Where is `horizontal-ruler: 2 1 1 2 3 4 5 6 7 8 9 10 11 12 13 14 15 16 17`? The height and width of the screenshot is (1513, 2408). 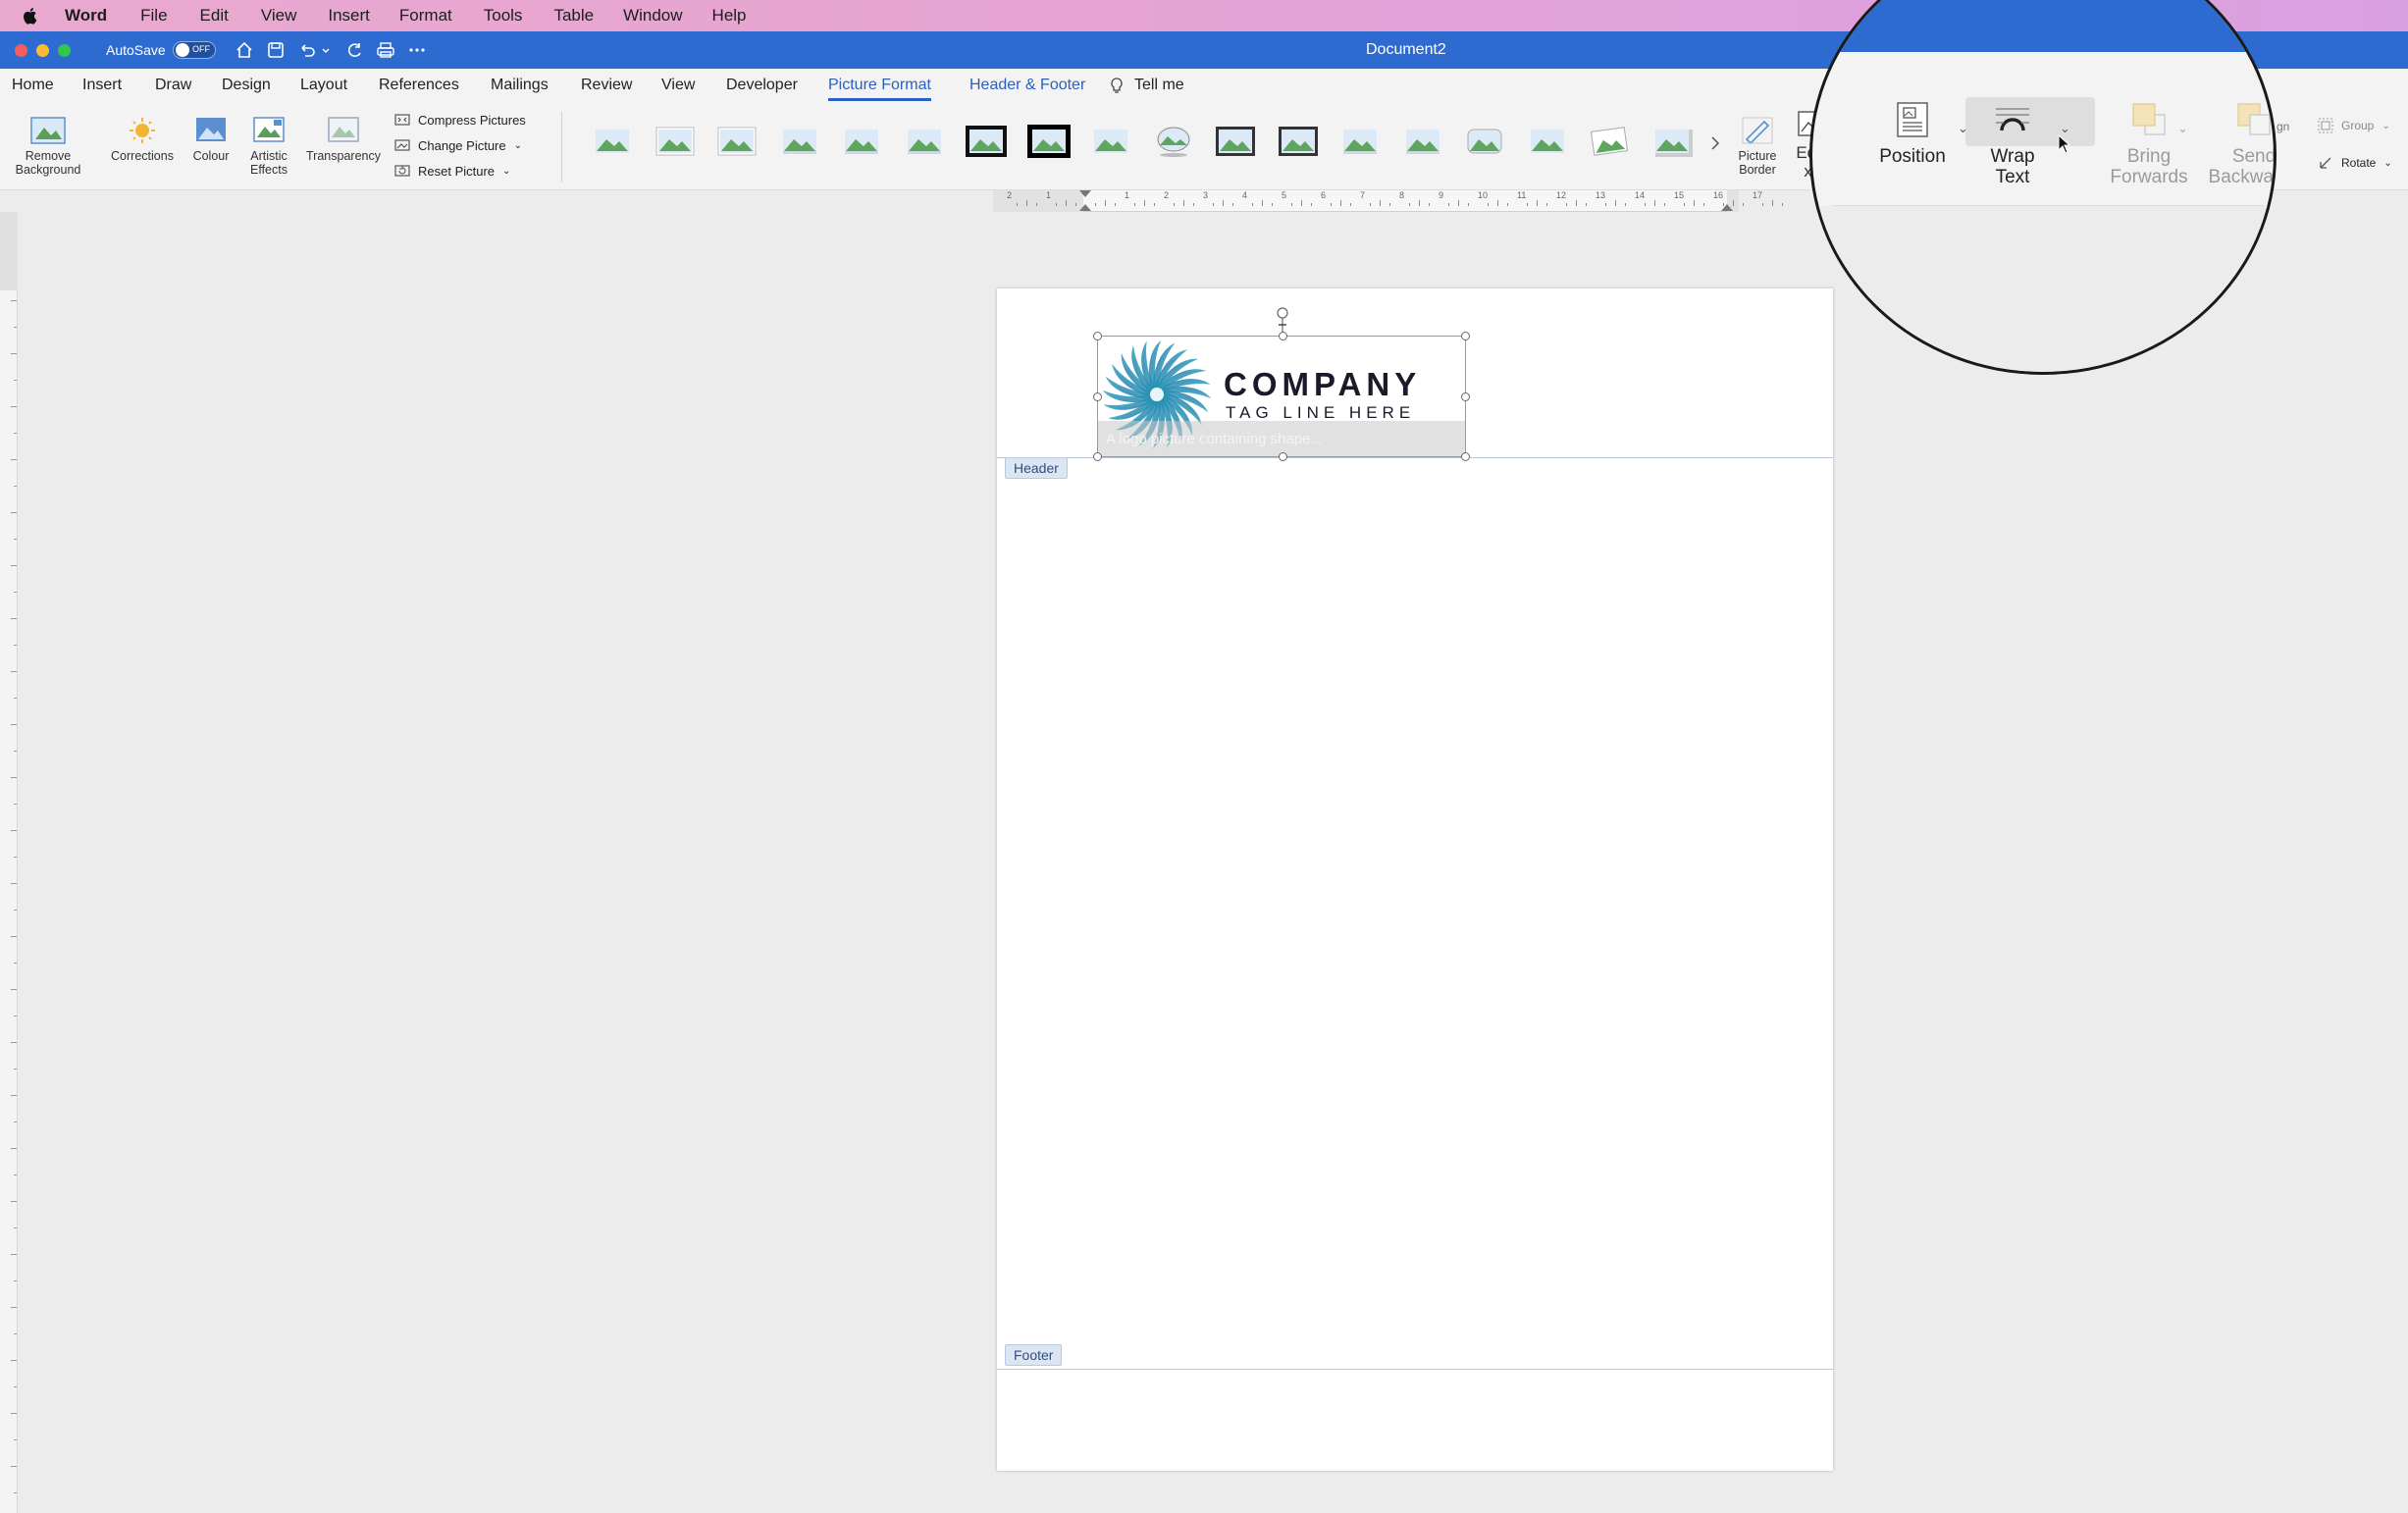 horizontal-ruler: 2 1 1 2 3 4 5 6 7 8 9 10 11 12 13 14 15 16 17 is located at coordinates (1388, 201).